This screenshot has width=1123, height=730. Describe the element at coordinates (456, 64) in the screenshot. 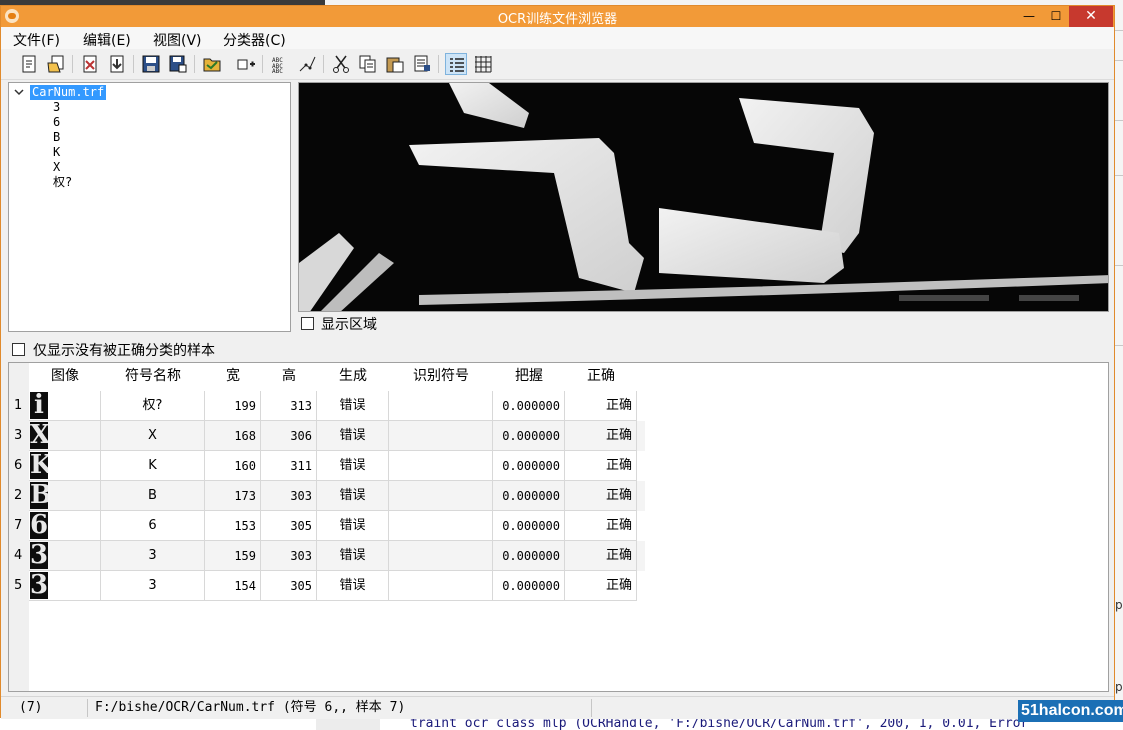

I see `list-view-icon` at that location.